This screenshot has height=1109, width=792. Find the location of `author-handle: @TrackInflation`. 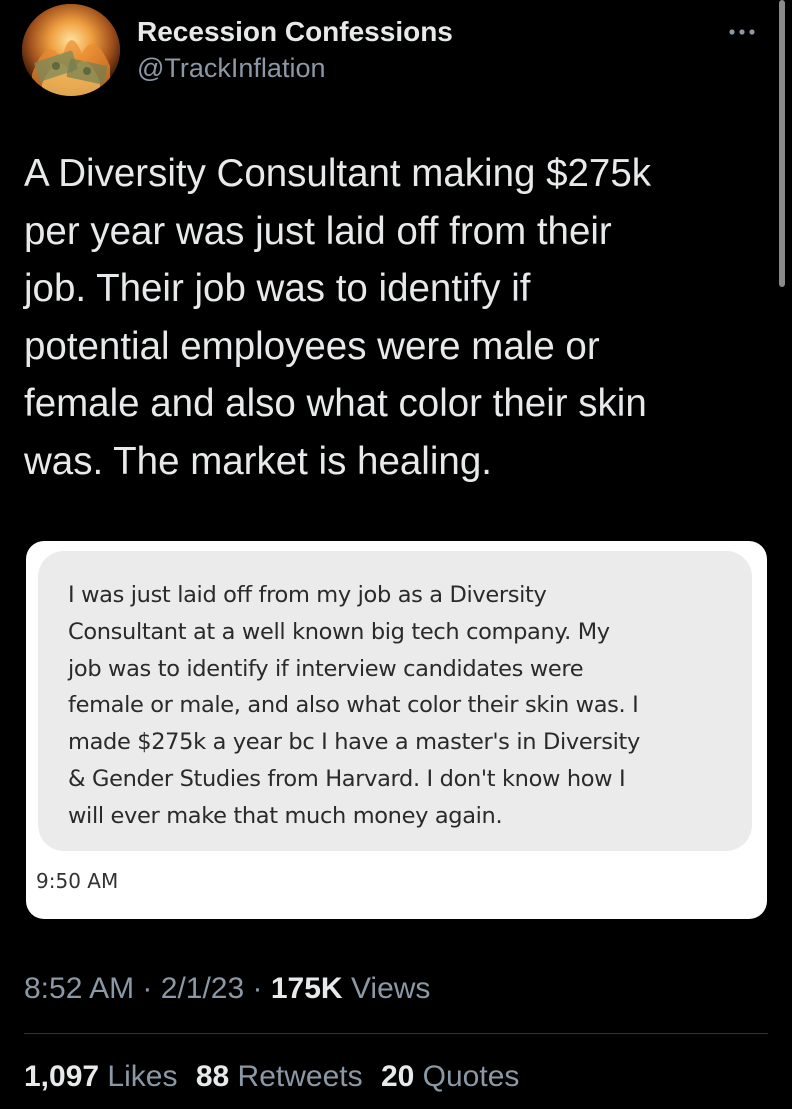

author-handle: @TrackInflation is located at coordinates (231, 68).